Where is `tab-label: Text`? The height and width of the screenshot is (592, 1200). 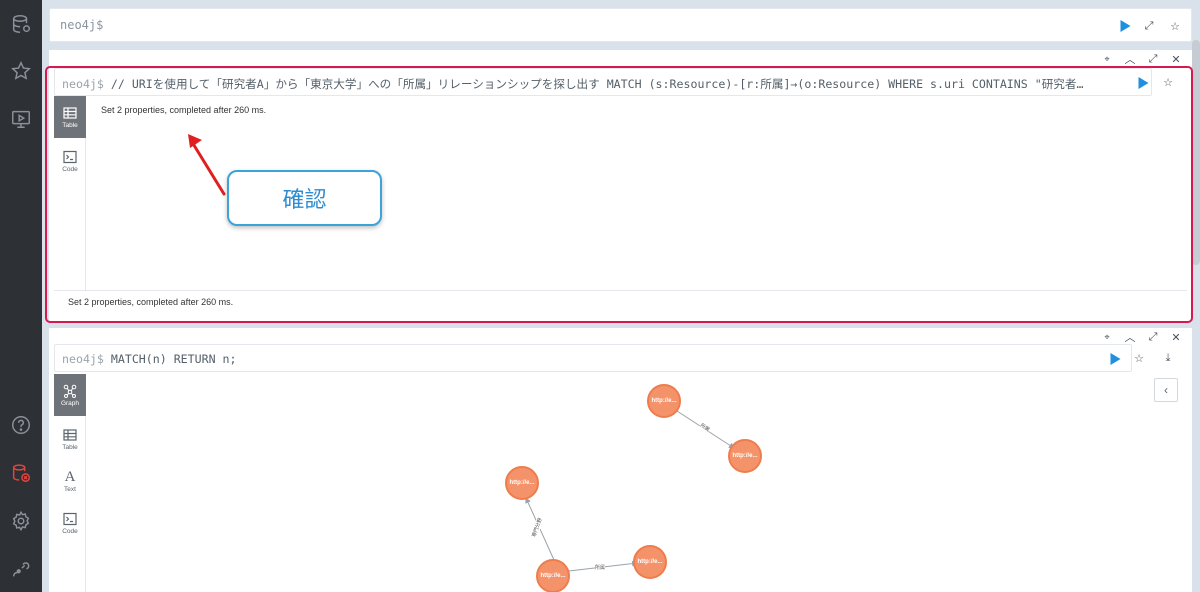
tab-label: Text is located at coordinates (70, 489).